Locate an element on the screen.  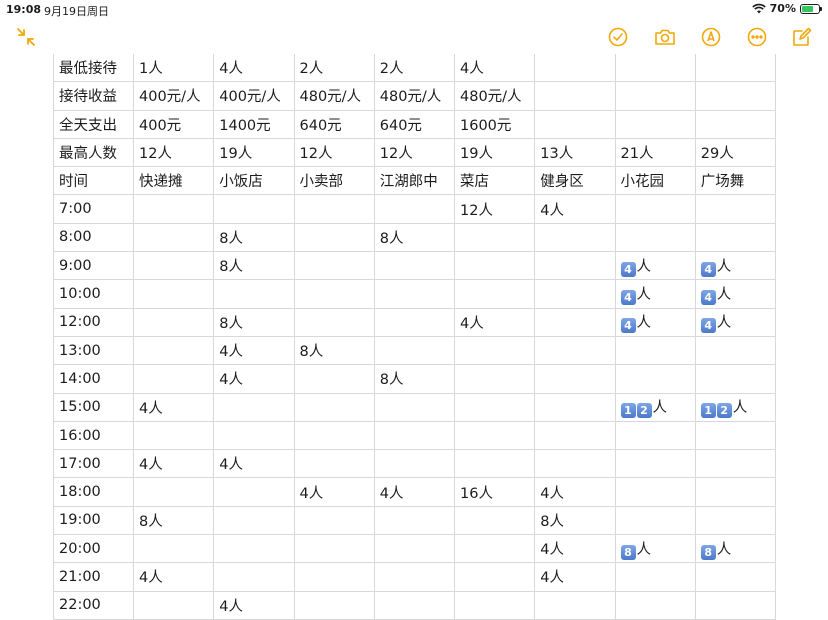
row-label-cell: 10:00 is located at coordinates (93, 294).